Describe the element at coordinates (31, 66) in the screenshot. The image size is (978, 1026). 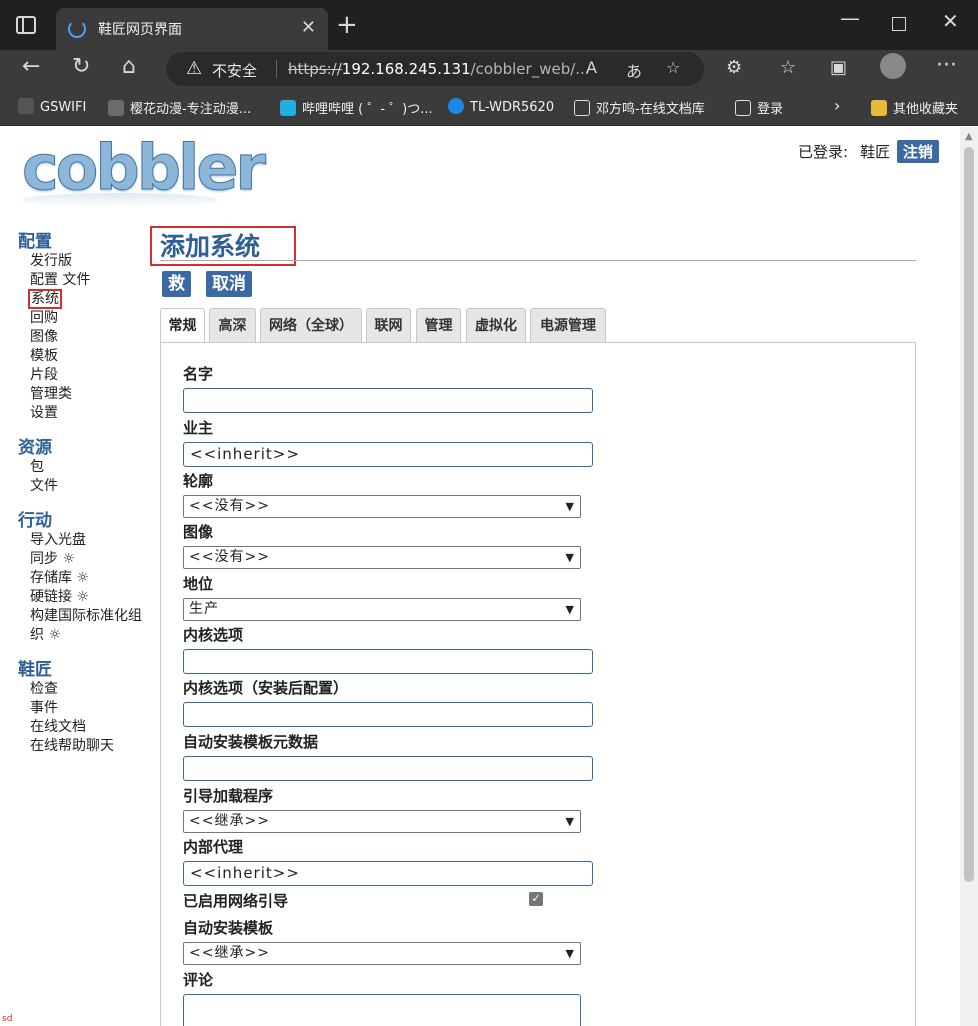
I see `back-icon: ←` at that location.